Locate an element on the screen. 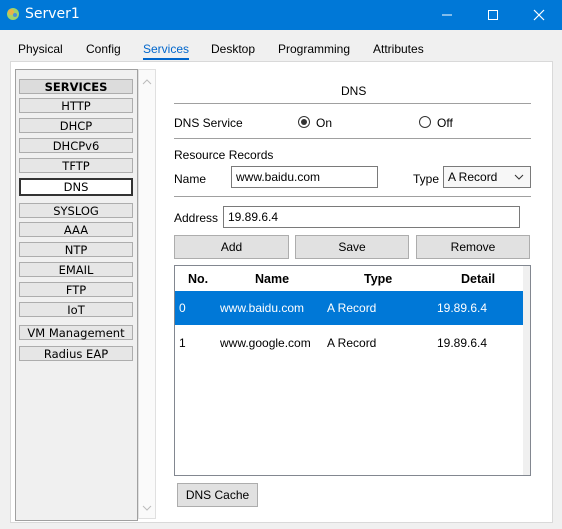 The image size is (562, 529). maximize-icon is located at coordinates (493, 15).